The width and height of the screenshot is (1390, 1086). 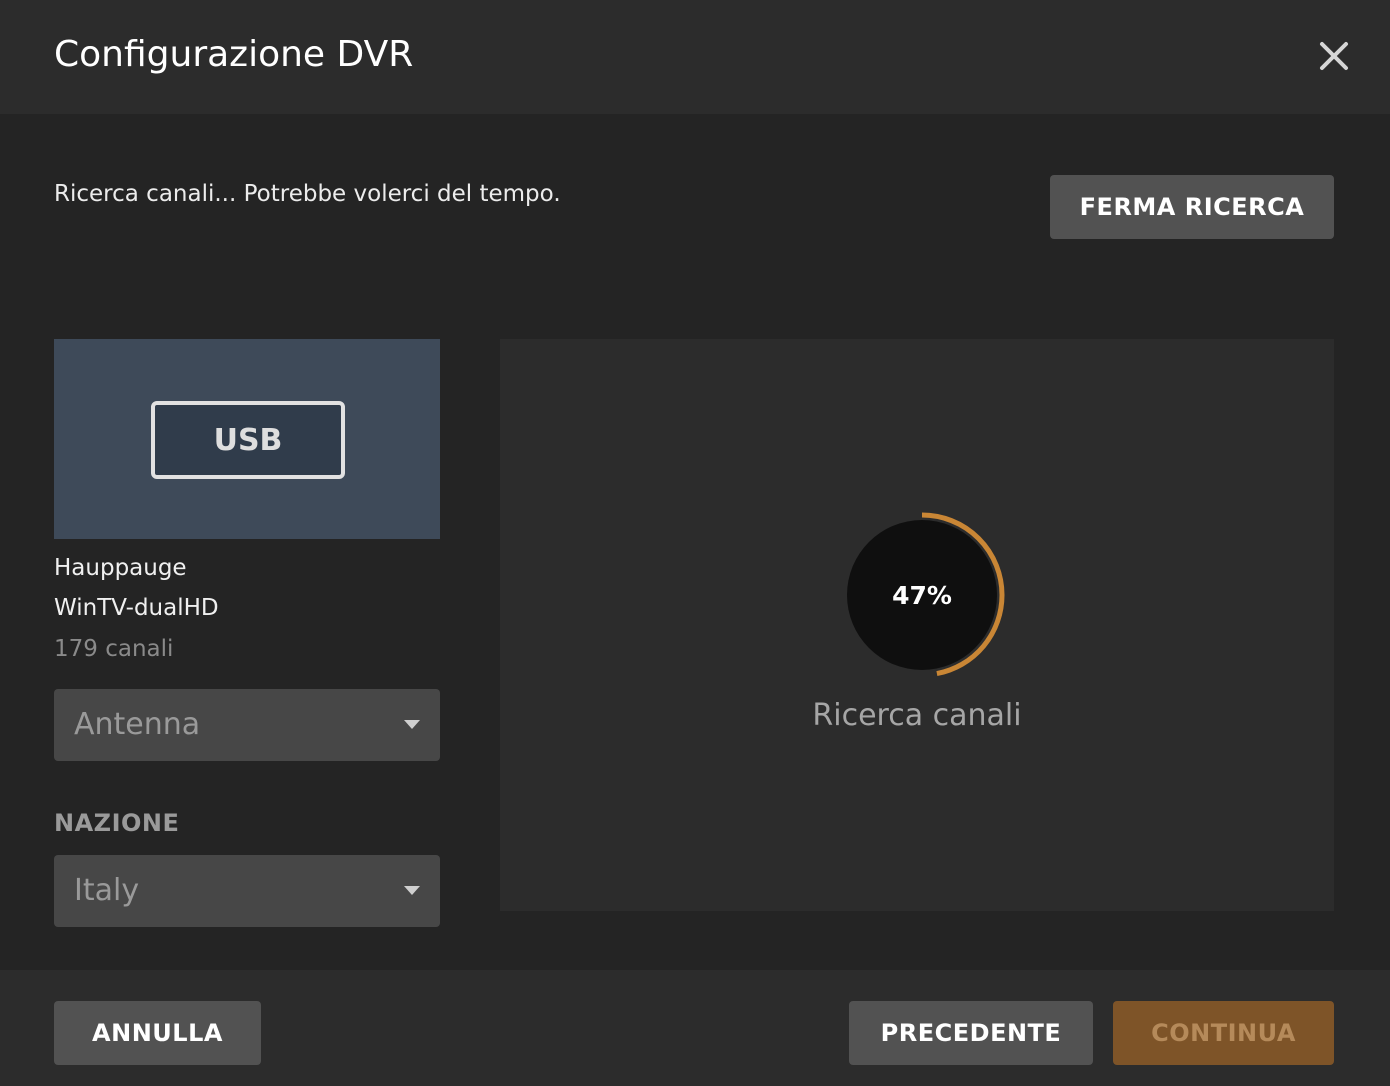 What do you see at coordinates (137, 724) in the screenshot?
I see `source-select-value: Antenna` at bounding box center [137, 724].